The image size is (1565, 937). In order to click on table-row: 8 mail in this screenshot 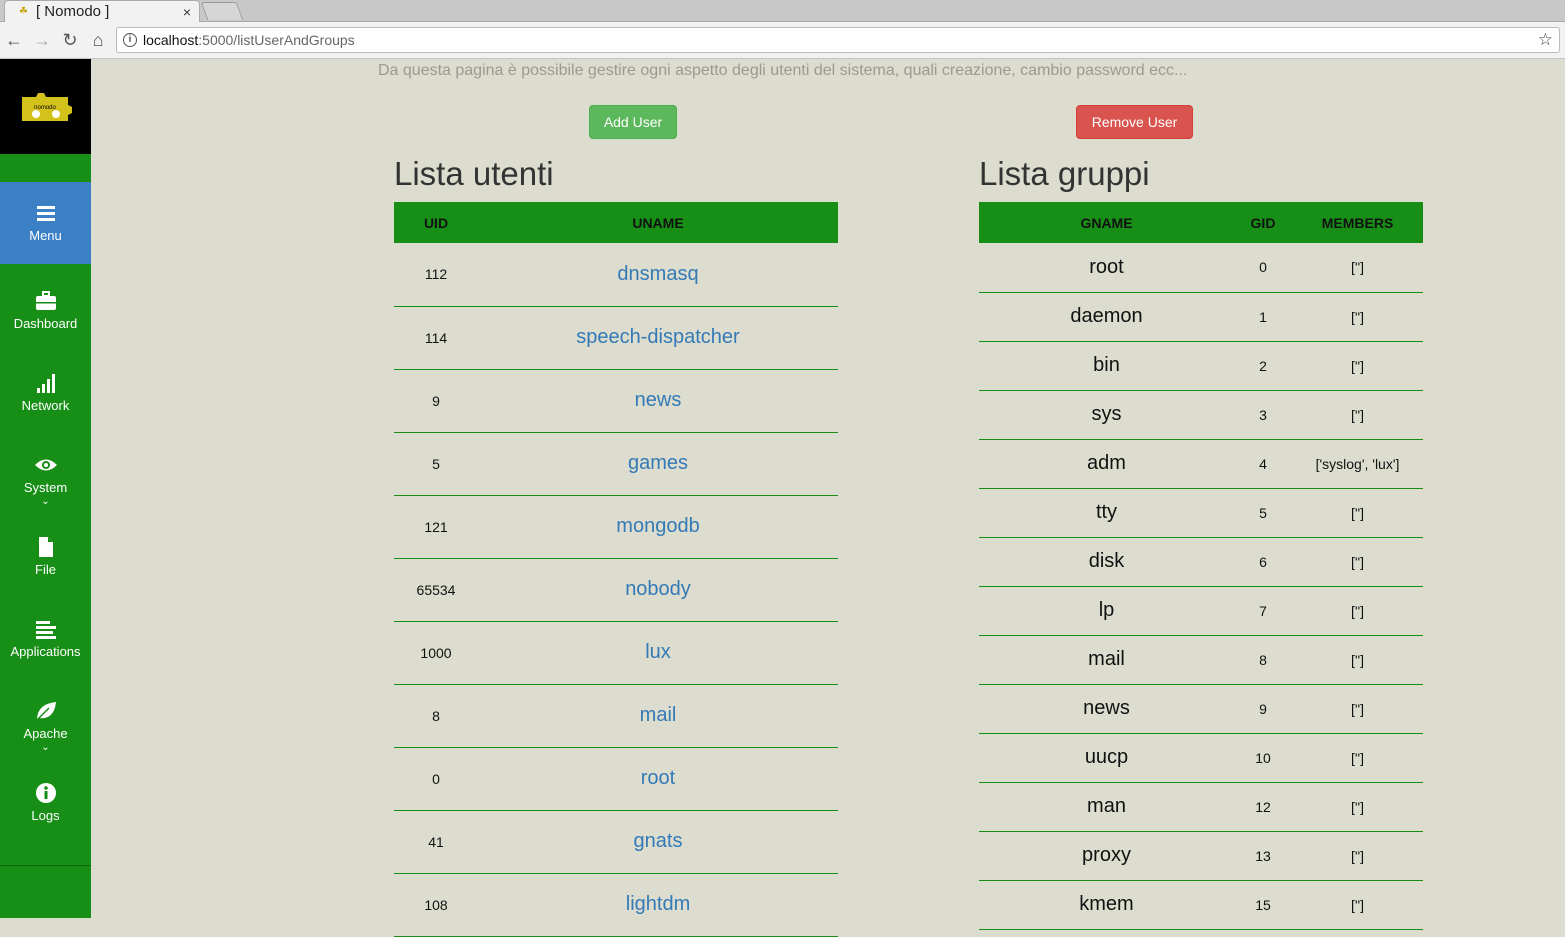, I will do `click(616, 716)`.